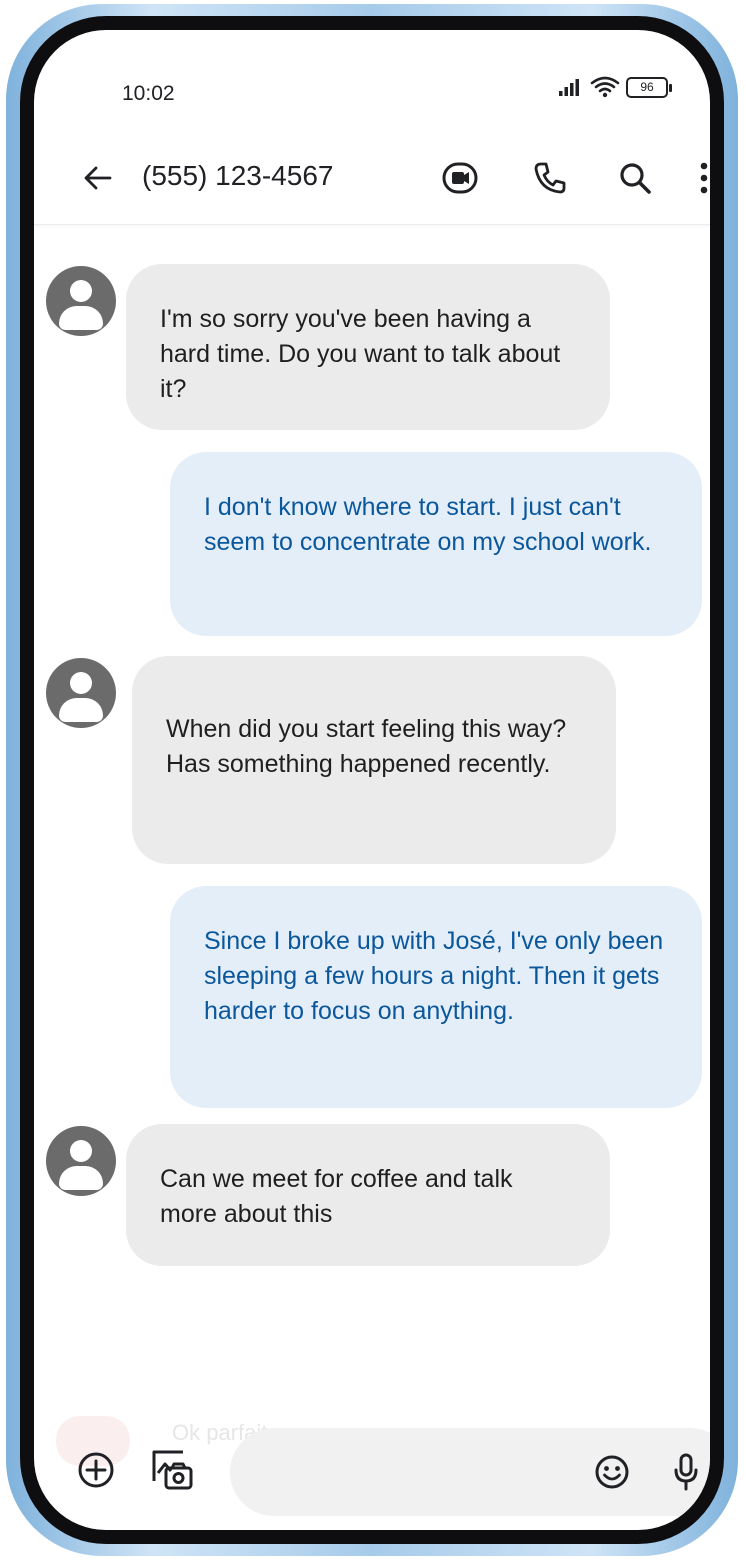  What do you see at coordinates (569, 87) in the screenshot?
I see `signal-icon` at bounding box center [569, 87].